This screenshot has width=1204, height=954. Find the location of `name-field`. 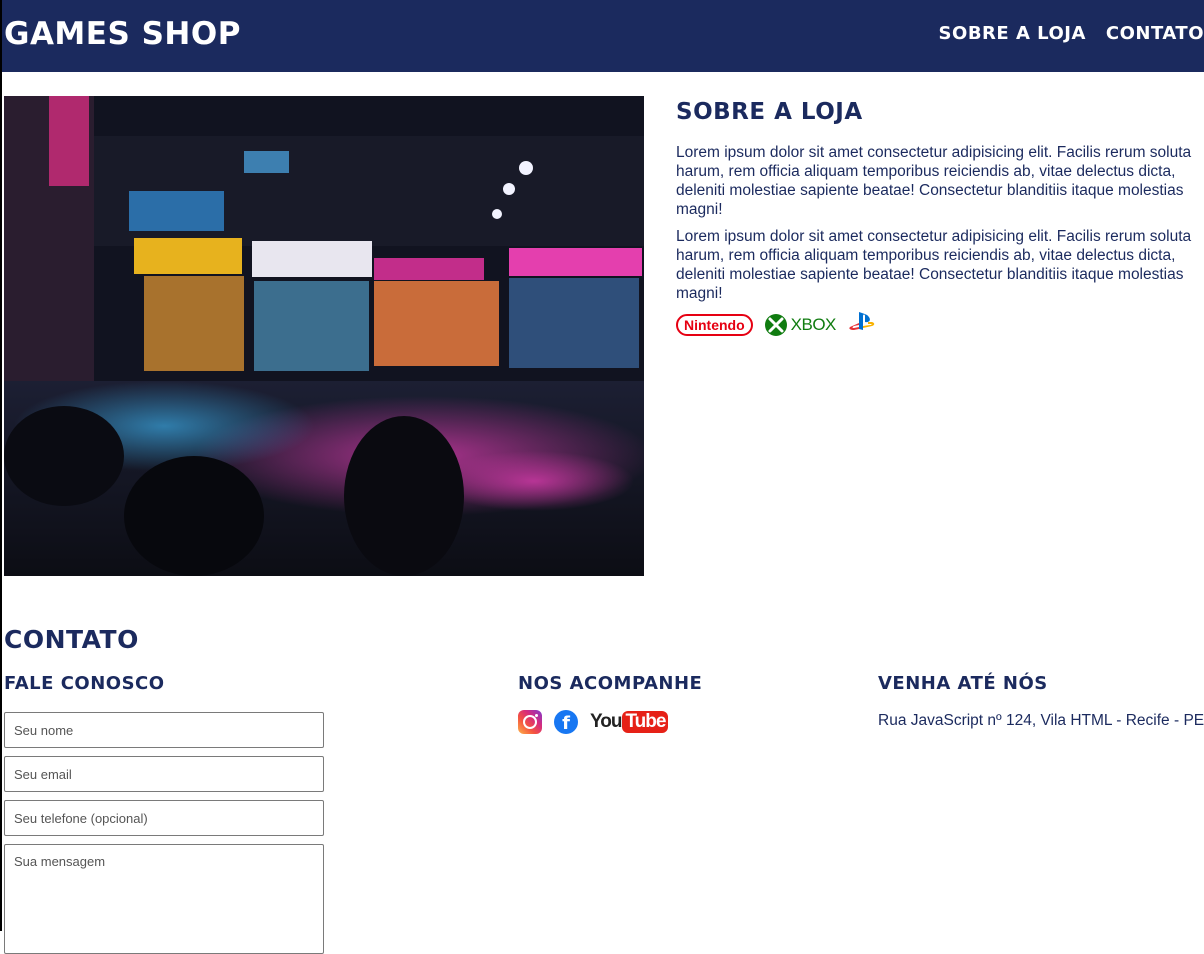

name-field is located at coordinates (164, 730).